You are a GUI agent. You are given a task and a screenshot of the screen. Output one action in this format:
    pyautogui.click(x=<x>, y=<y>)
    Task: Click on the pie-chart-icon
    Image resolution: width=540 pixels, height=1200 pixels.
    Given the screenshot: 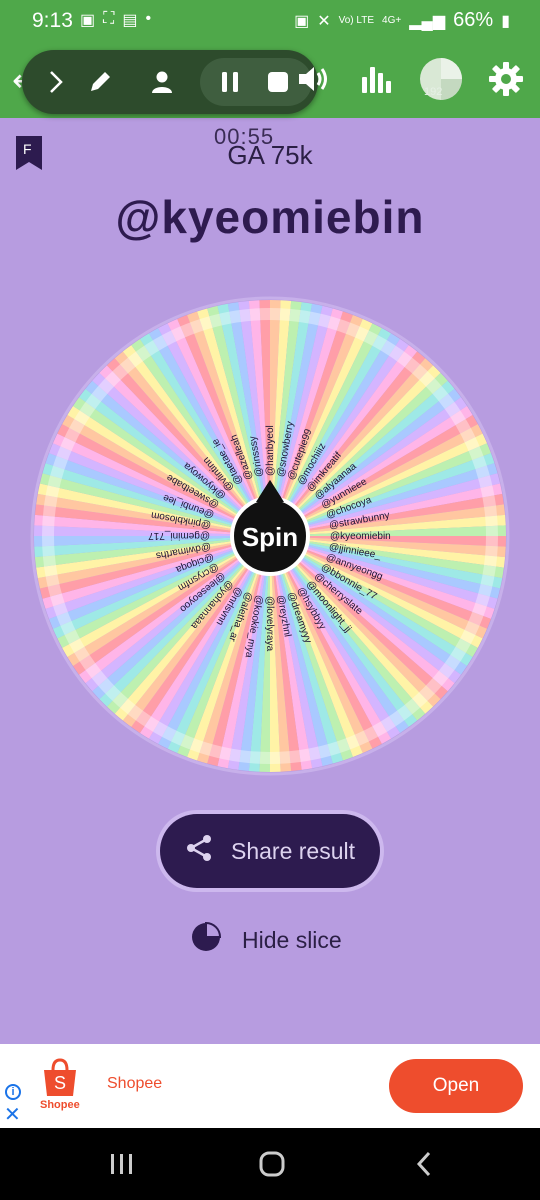 What is the action you would take?
    pyautogui.click(x=206, y=940)
    